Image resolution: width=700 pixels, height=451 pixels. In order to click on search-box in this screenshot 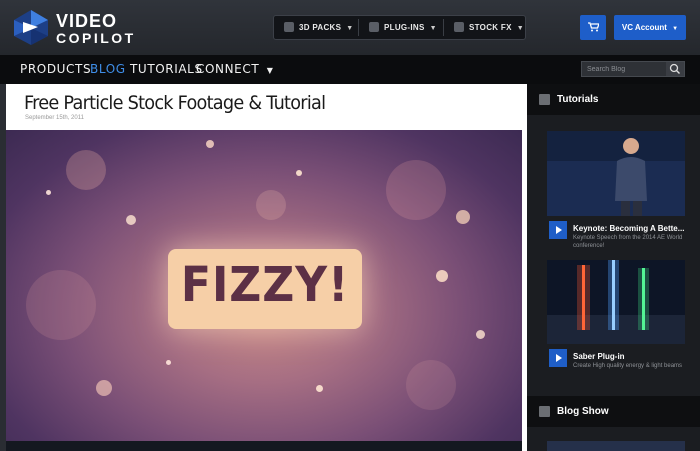, I will do `click(633, 69)`.